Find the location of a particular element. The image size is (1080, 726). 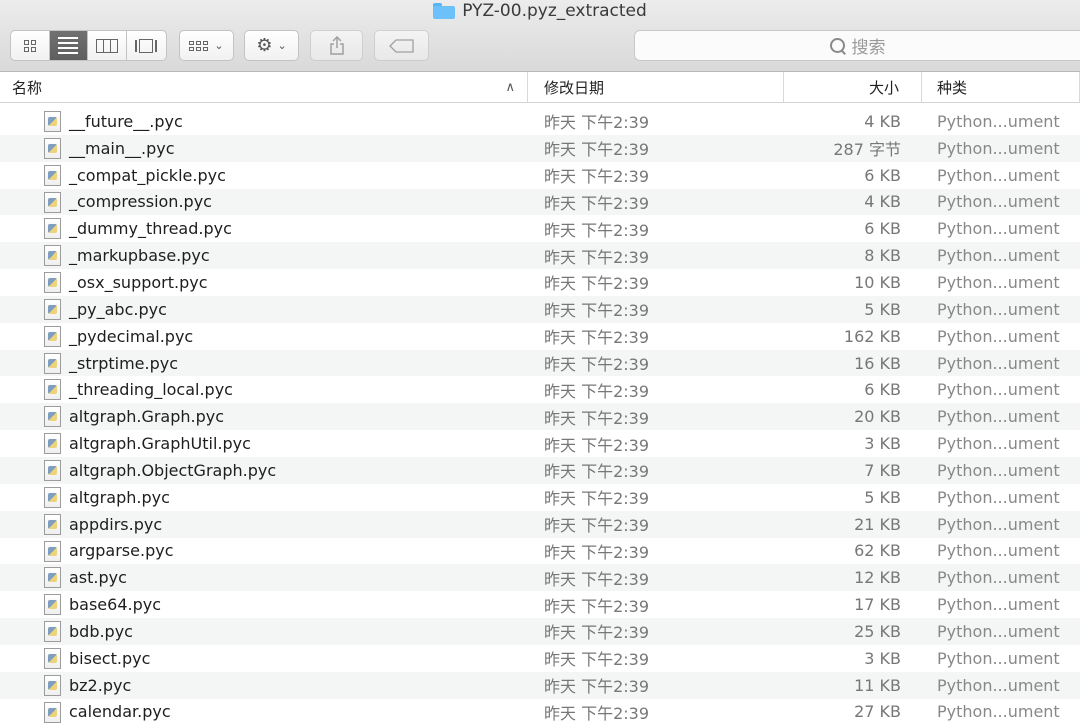

share-icon is located at coordinates (336, 45).